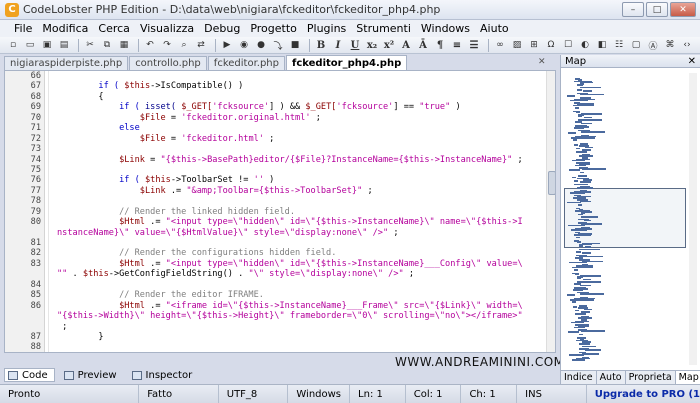  What do you see at coordinates (683, 9) in the screenshot?
I see `close-button: ✕` at bounding box center [683, 9].